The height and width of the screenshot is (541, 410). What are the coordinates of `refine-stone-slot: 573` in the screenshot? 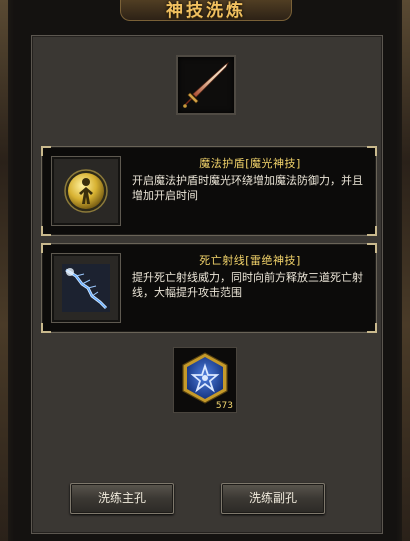 It's located at (205, 380).